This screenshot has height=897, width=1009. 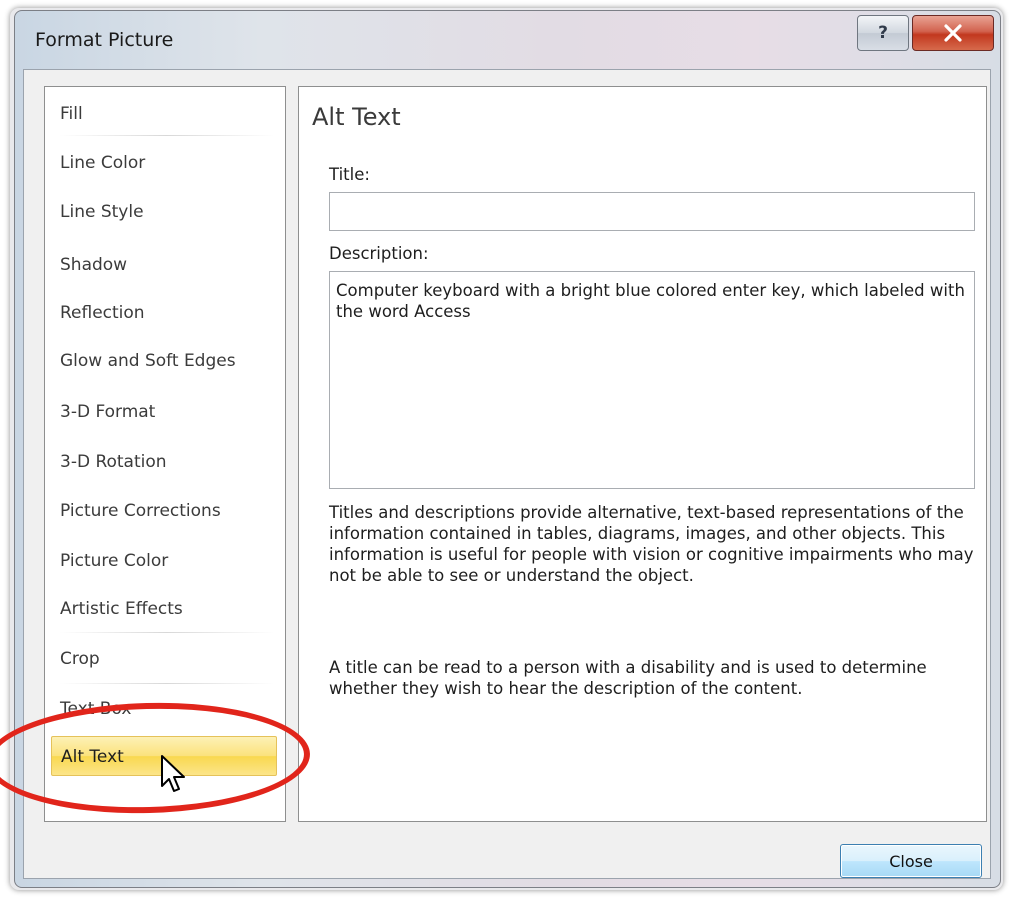 I want to click on question-mark-icon: ?, so click(x=883, y=33).